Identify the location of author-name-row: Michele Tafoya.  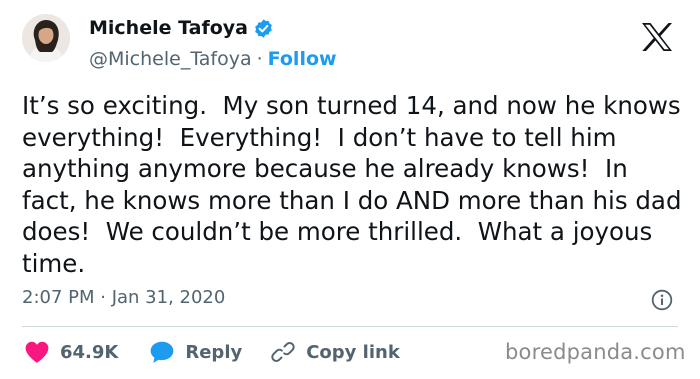
(181, 28).